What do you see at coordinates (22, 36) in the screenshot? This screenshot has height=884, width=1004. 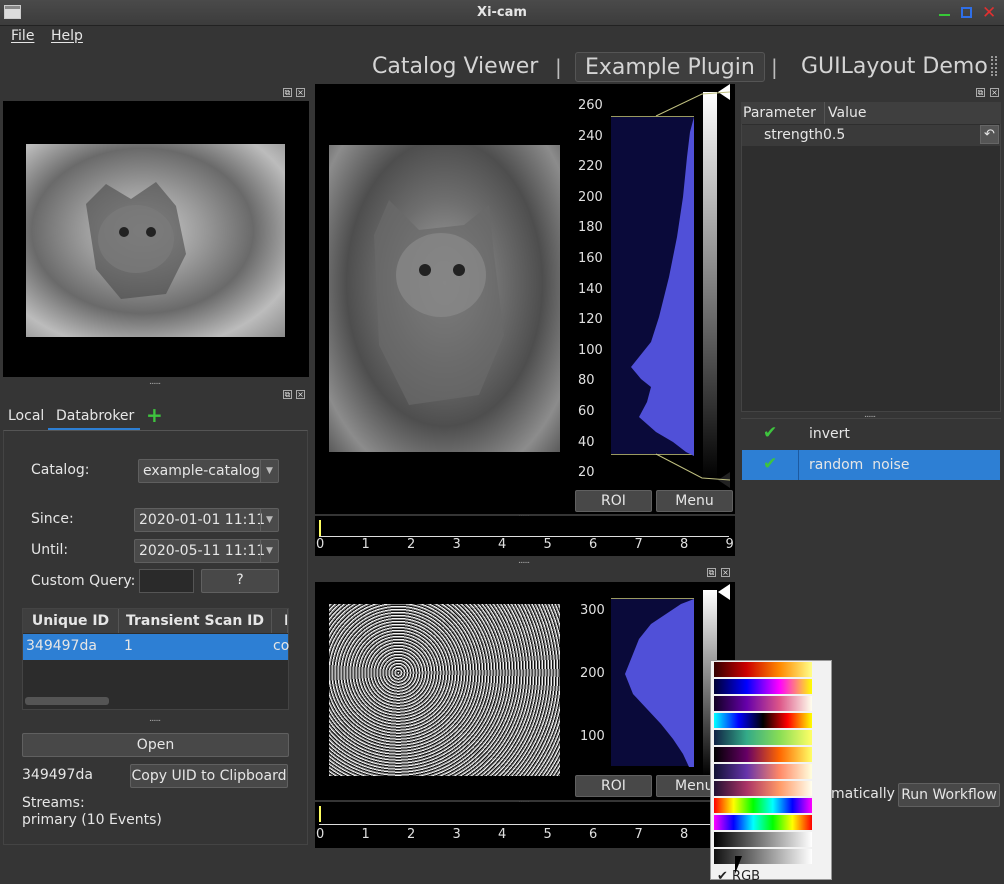 I see `menu-file: File` at bounding box center [22, 36].